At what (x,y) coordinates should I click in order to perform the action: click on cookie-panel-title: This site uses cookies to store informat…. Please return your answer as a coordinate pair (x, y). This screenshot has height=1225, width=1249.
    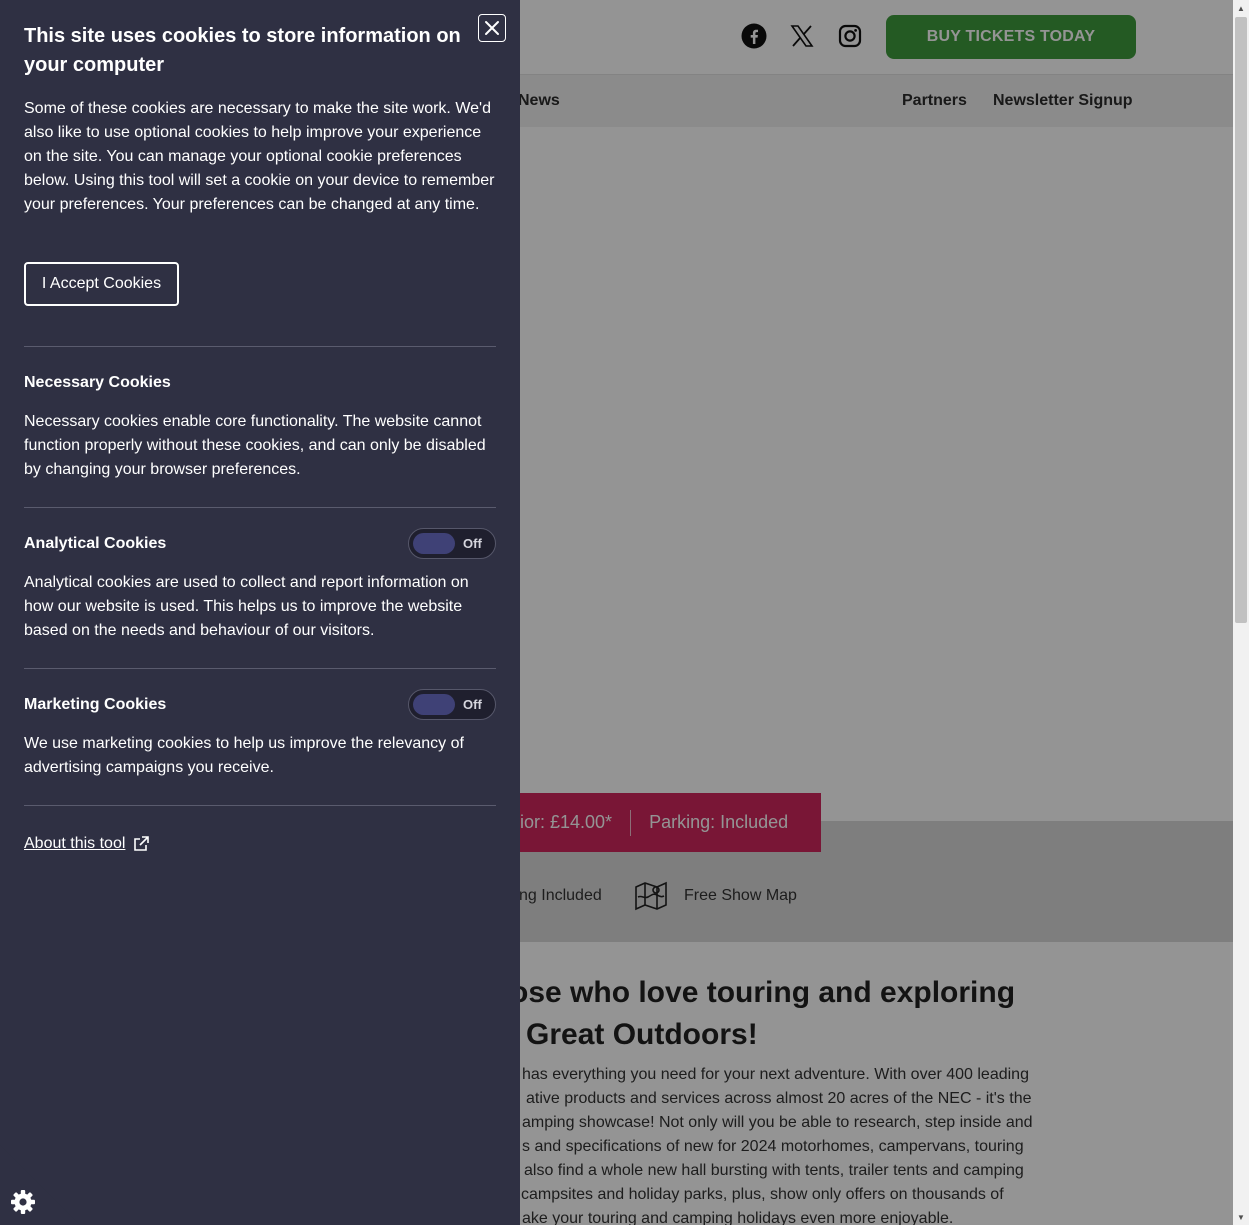
    Looking at the image, I should click on (242, 50).